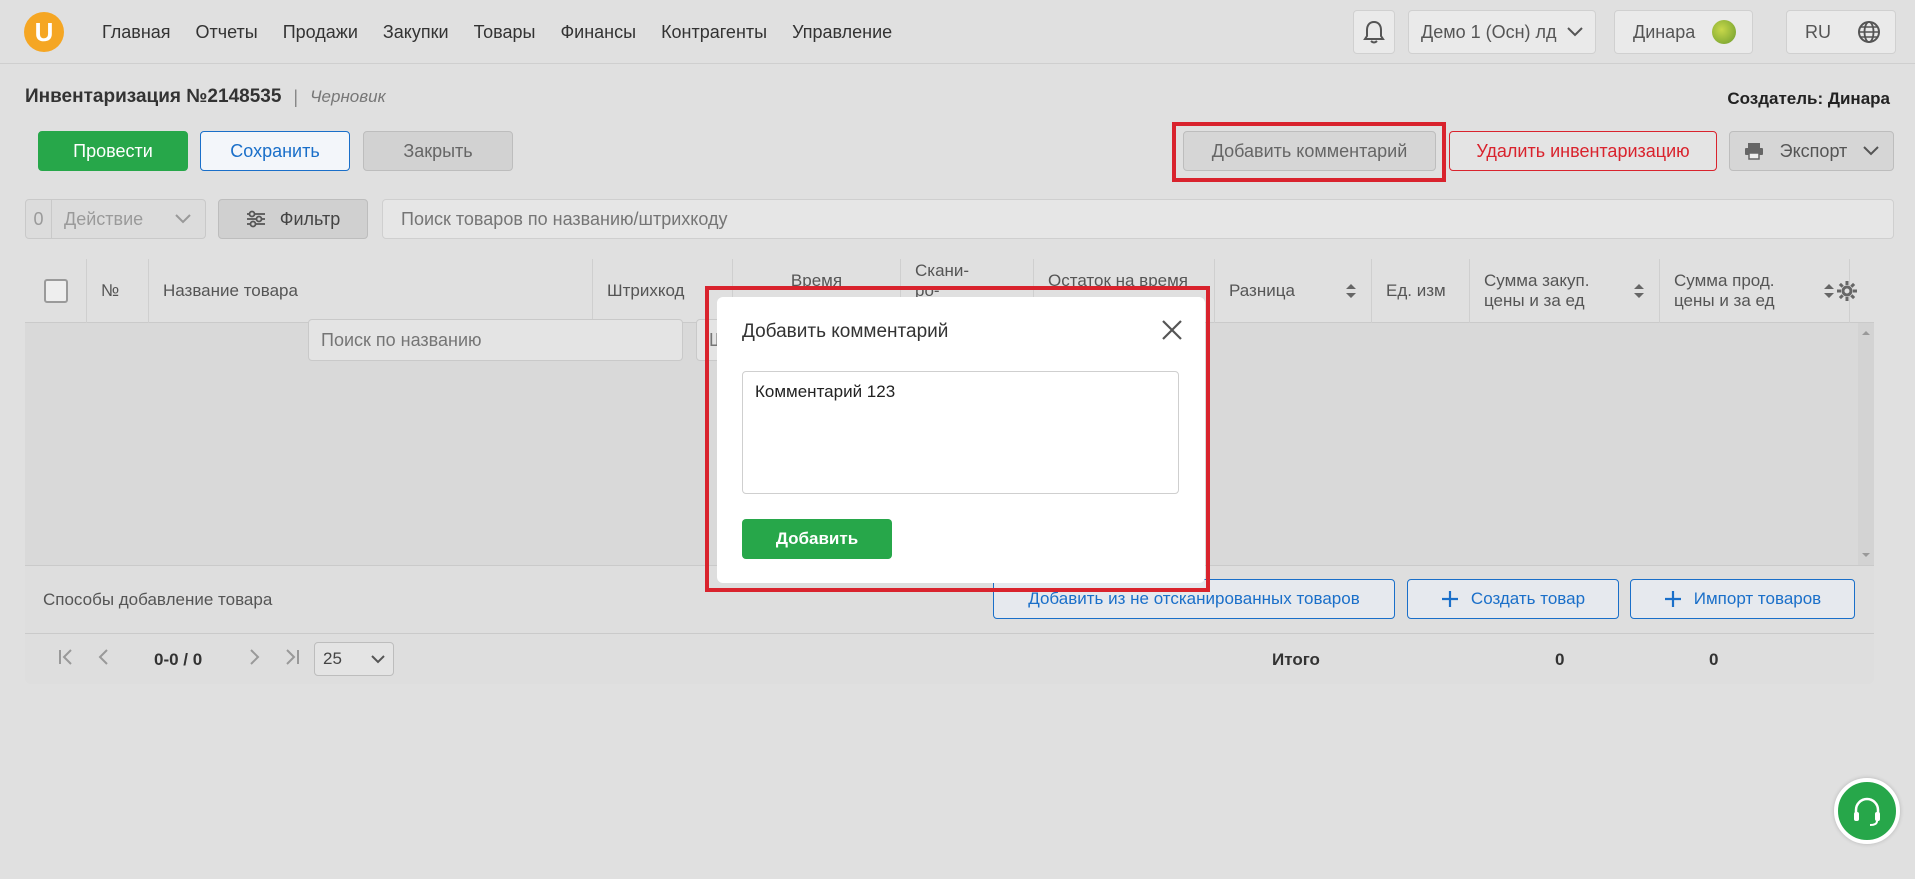 The height and width of the screenshot is (879, 1915). Describe the element at coordinates (1664, 31) in the screenshot. I see `user-name: Динара` at that location.